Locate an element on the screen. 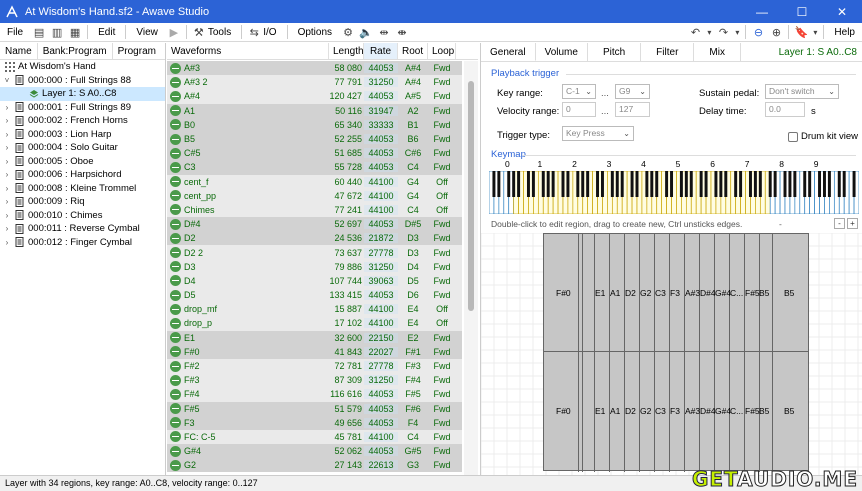  zoom-in-button: + is located at coordinates (852, 223).